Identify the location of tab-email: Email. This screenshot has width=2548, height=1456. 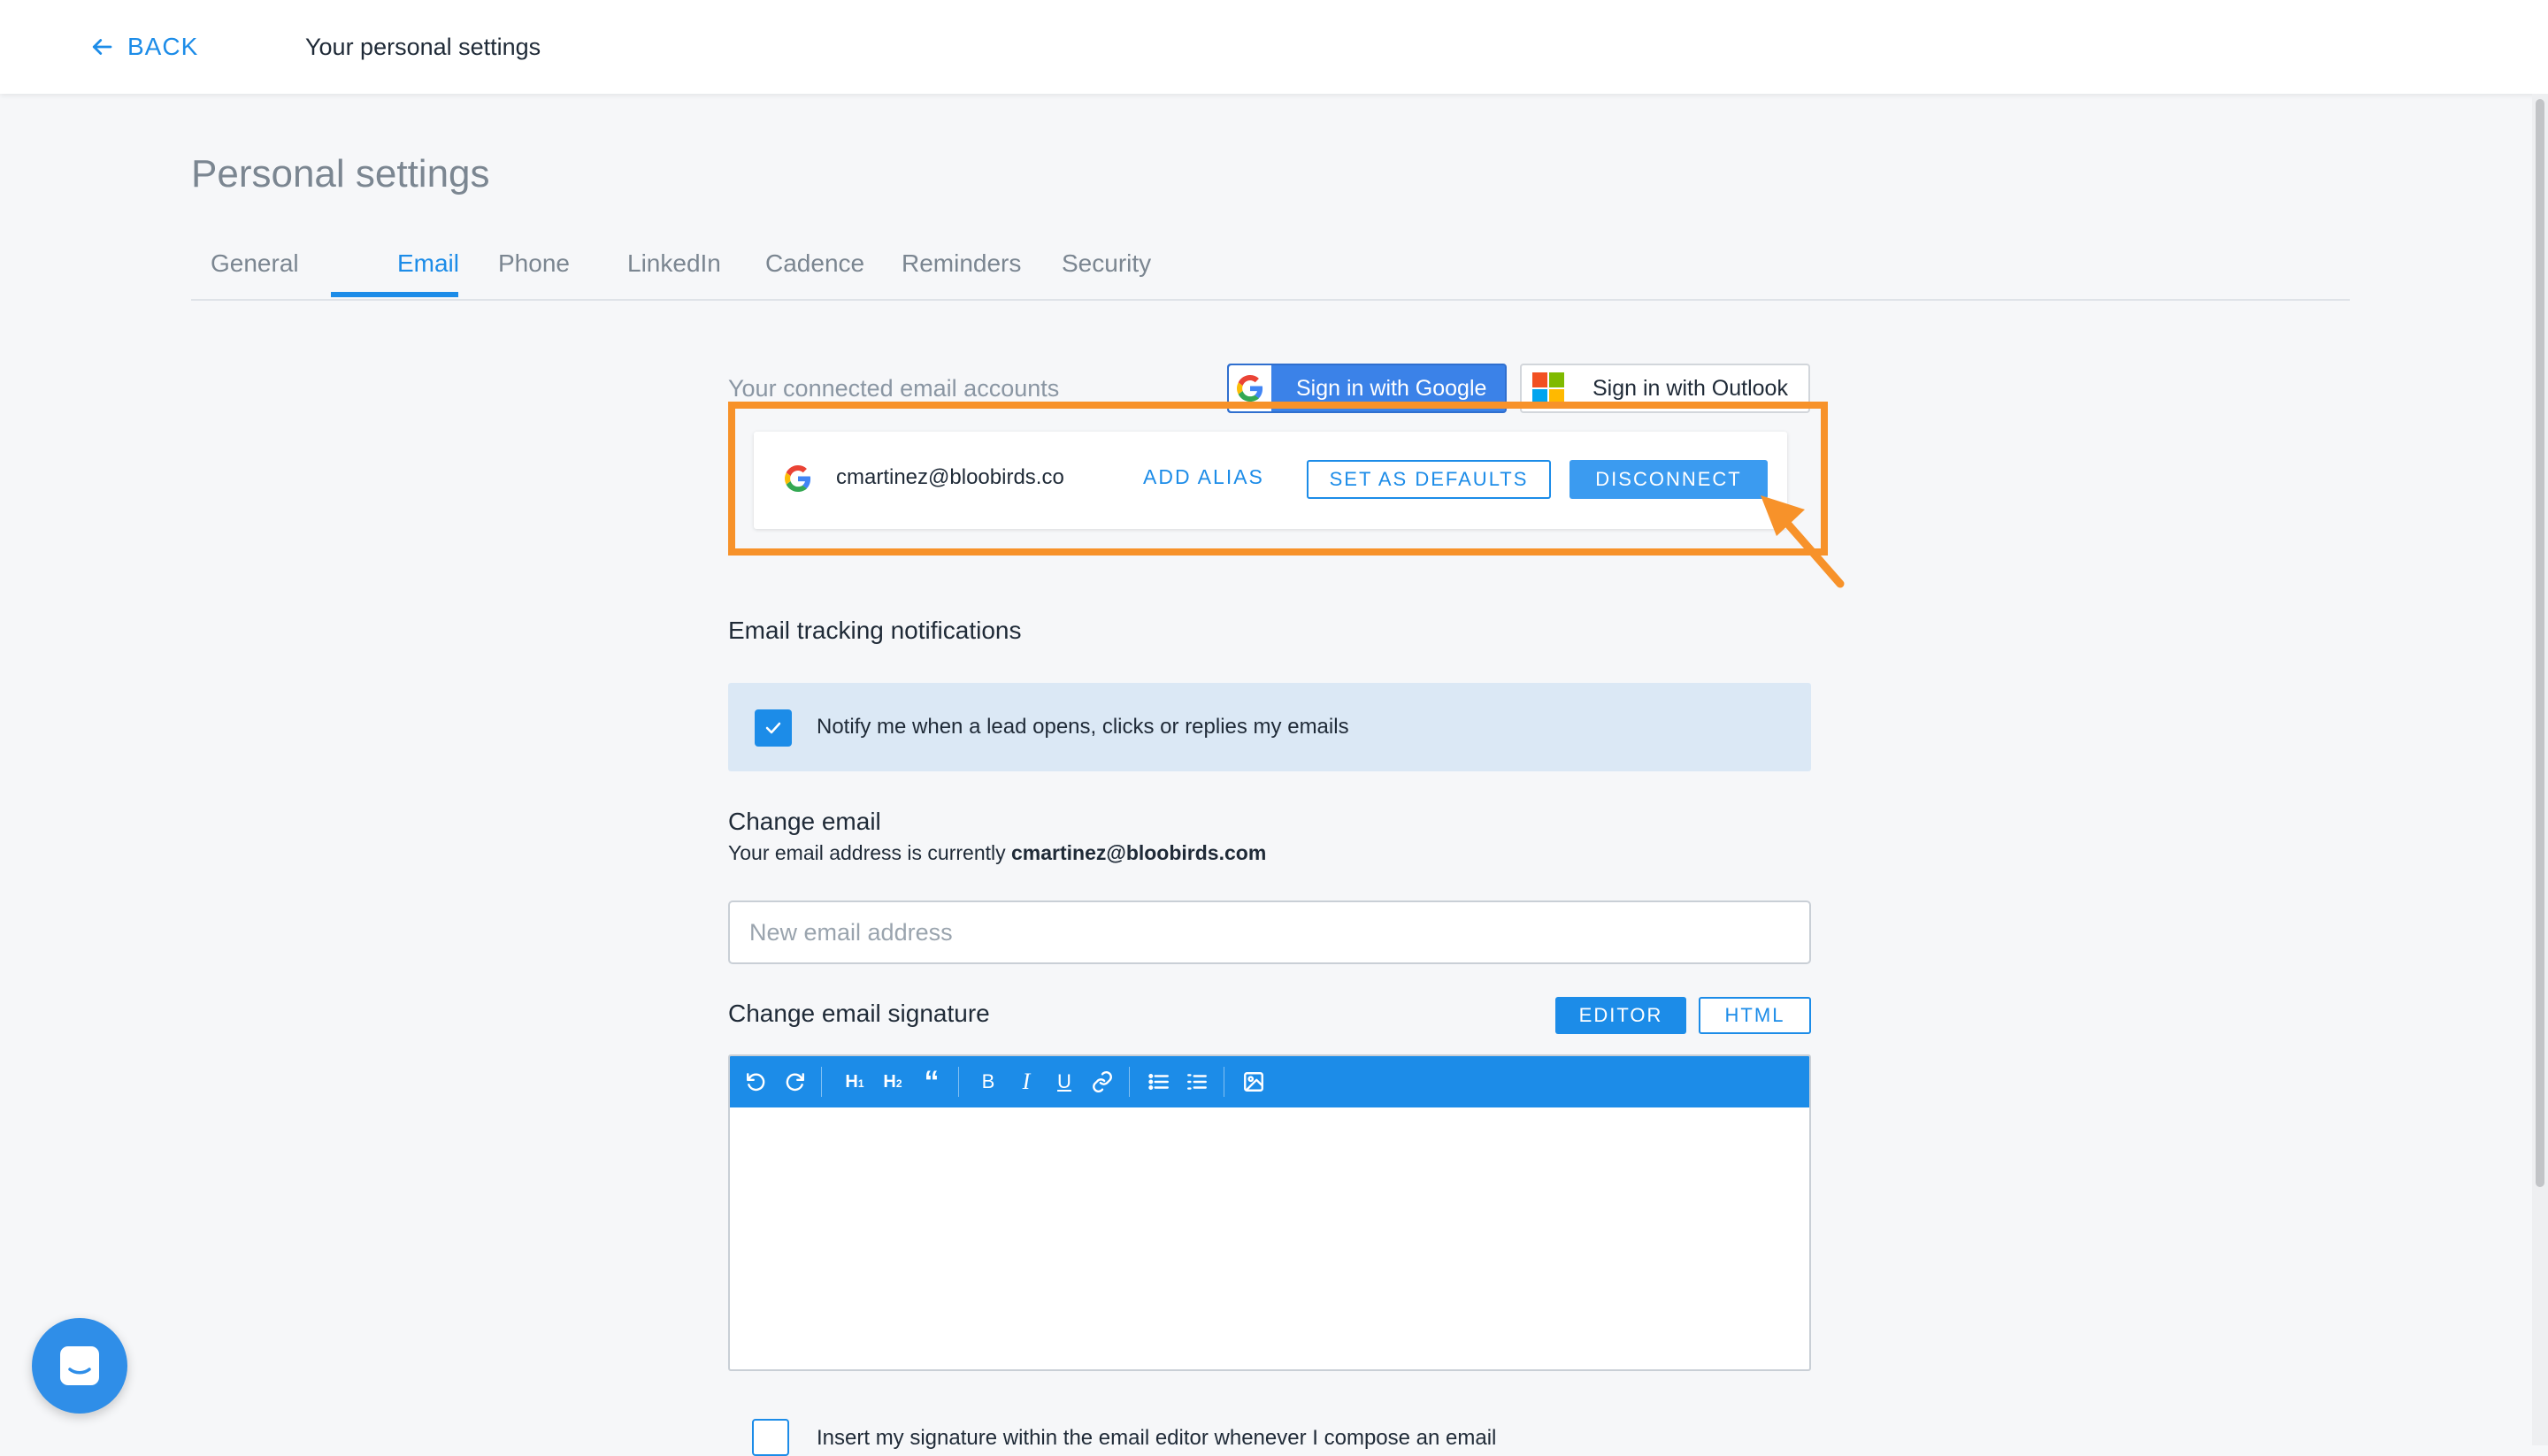
(428, 263).